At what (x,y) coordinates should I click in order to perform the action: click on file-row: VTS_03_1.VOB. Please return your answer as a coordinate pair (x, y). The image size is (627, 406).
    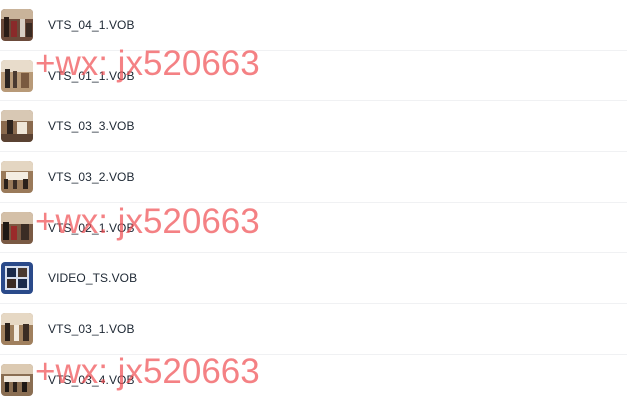
    Looking at the image, I should click on (313, 329).